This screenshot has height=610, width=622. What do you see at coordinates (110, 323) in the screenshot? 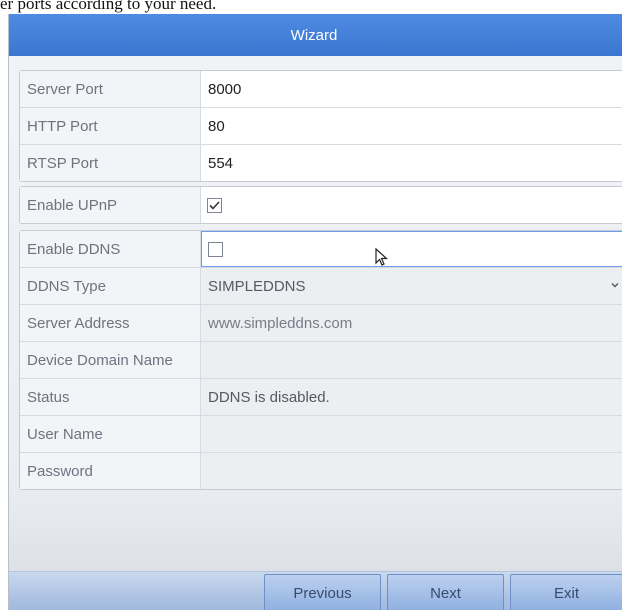
I see `server-address-label: Server Address` at bounding box center [110, 323].